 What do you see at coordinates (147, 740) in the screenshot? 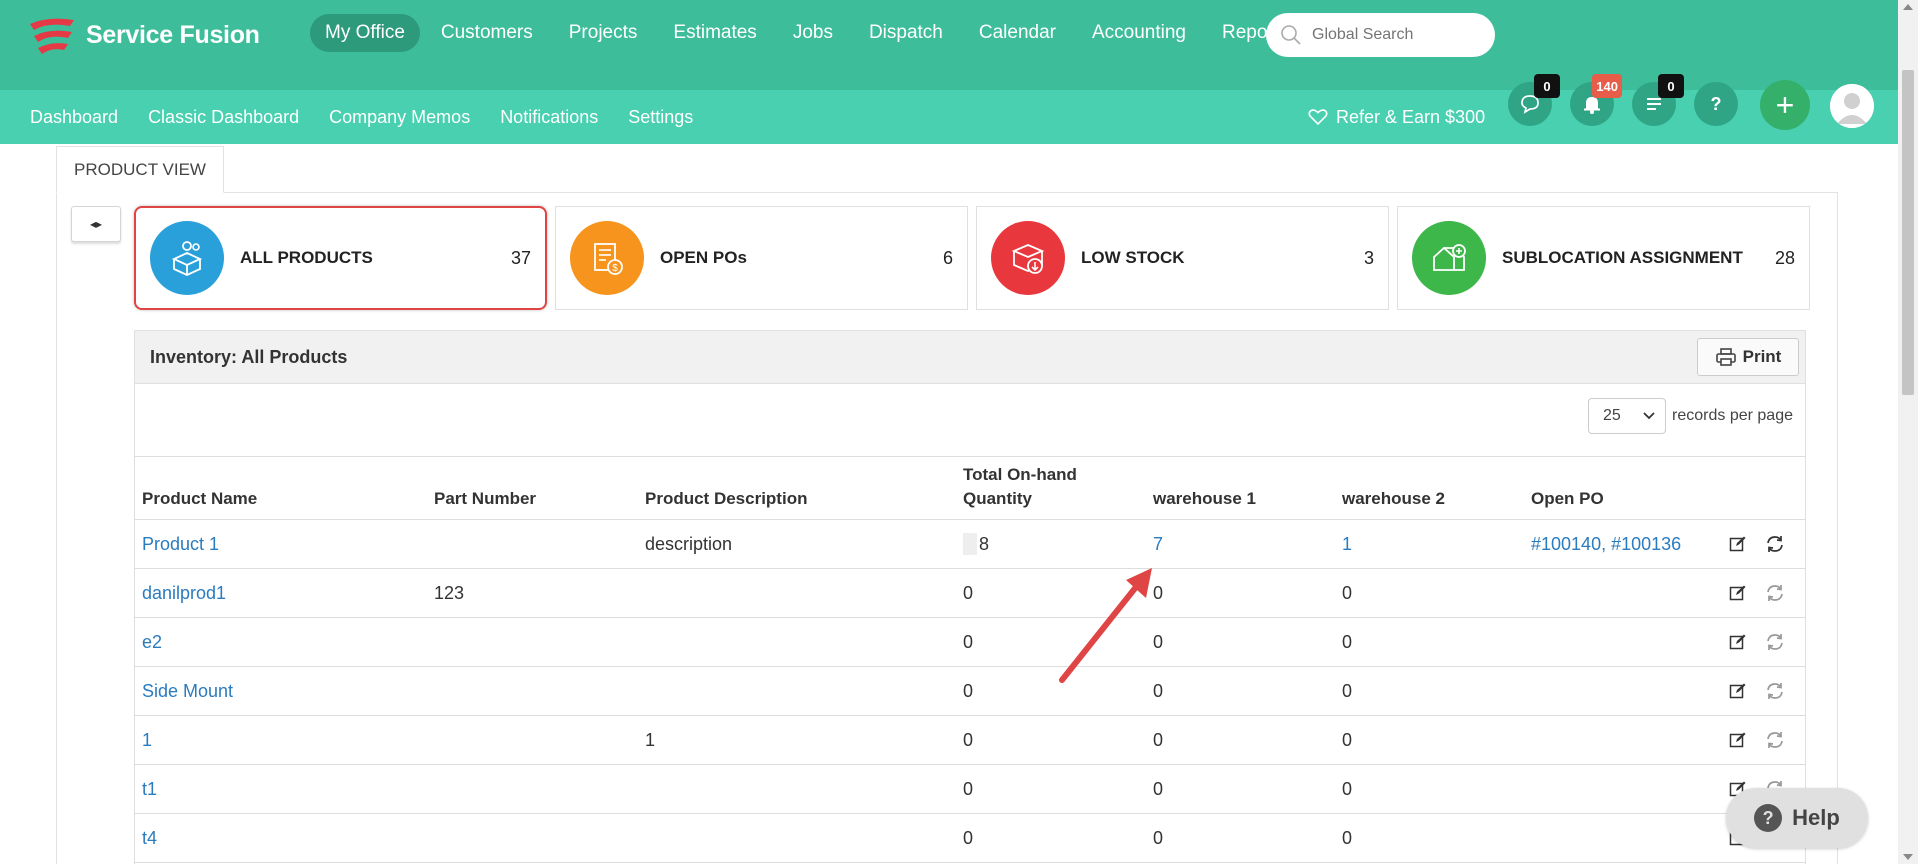
I see `product-name-link: 1` at bounding box center [147, 740].